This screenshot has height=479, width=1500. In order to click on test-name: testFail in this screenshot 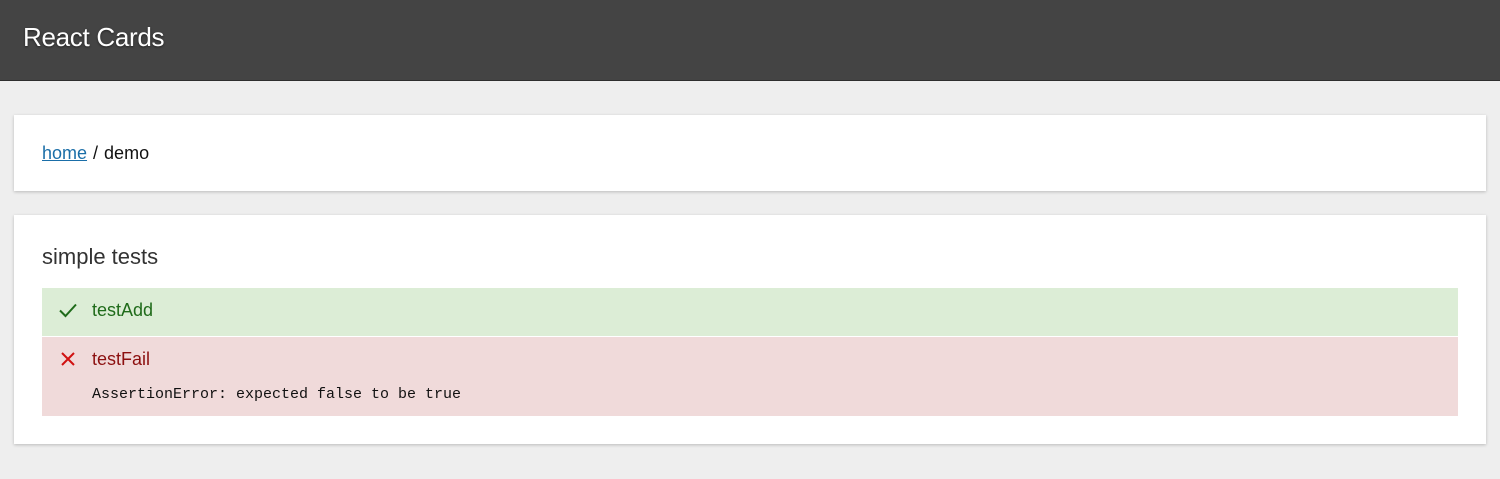, I will do `click(121, 359)`.